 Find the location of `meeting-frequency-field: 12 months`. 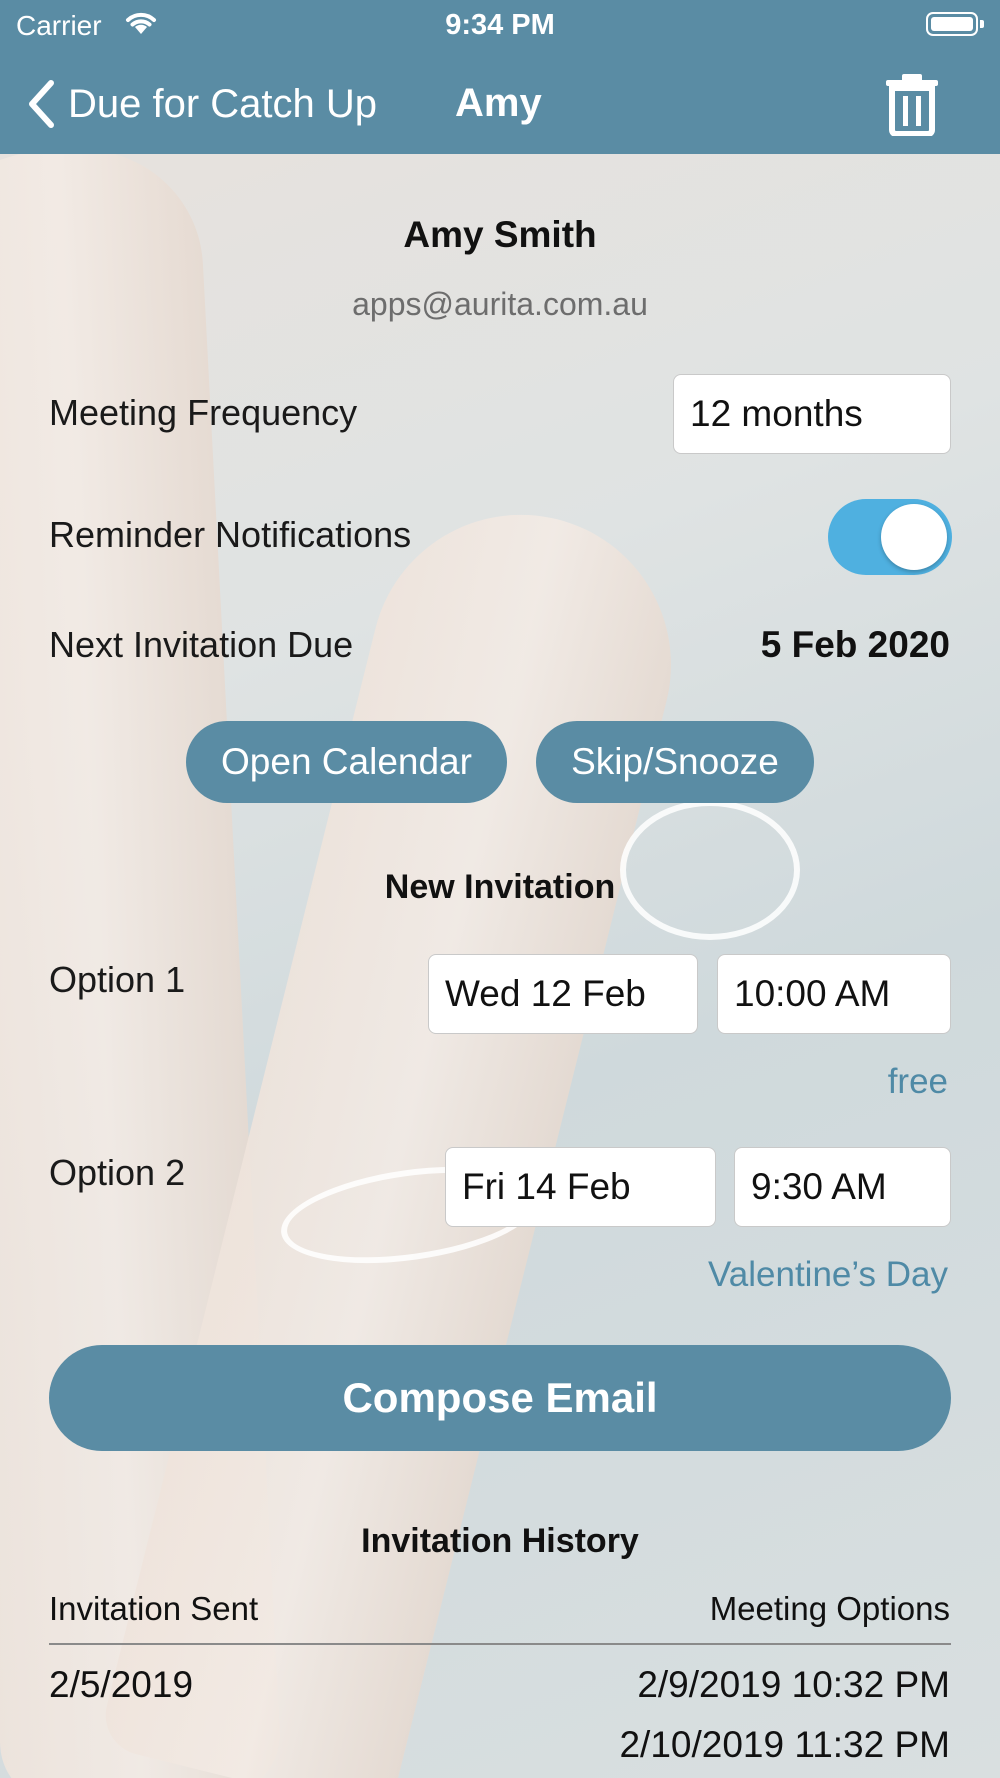

meeting-frequency-field: 12 months is located at coordinates (812, 414).